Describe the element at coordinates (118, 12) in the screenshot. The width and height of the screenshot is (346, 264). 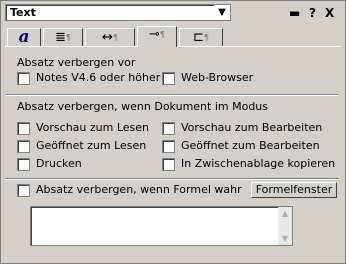
I see `type-dropdown: Text ▼` at that location.